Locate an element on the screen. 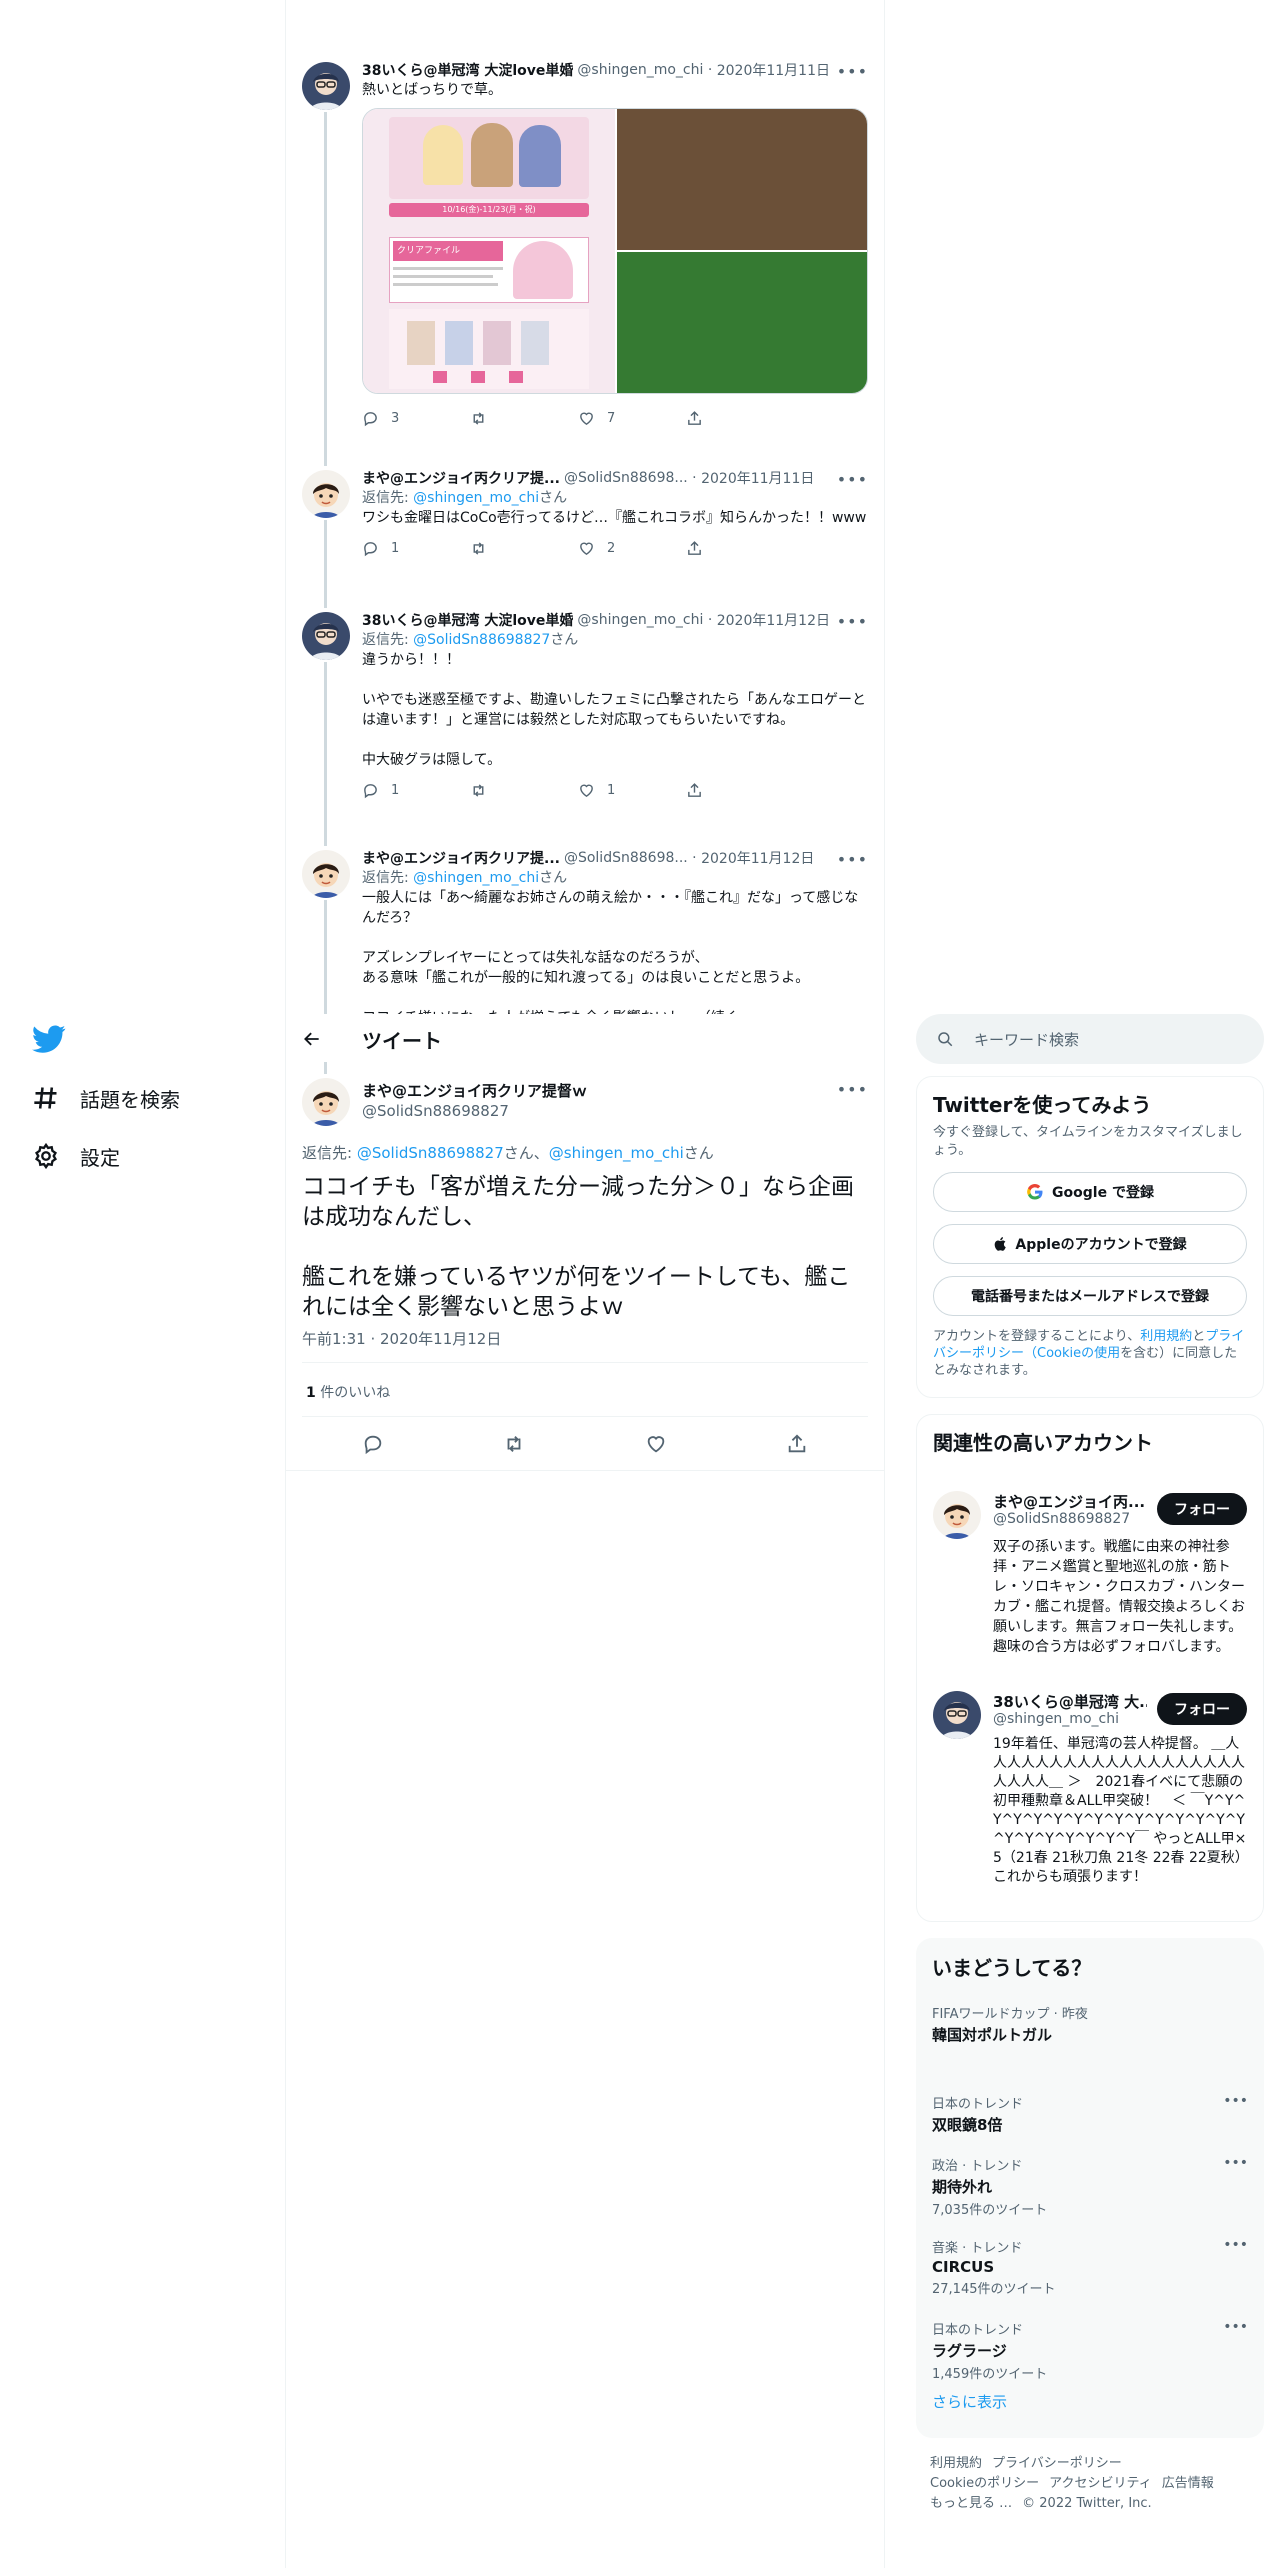  footer-terms: 利用規約 is located at coordinates (956, 2463).